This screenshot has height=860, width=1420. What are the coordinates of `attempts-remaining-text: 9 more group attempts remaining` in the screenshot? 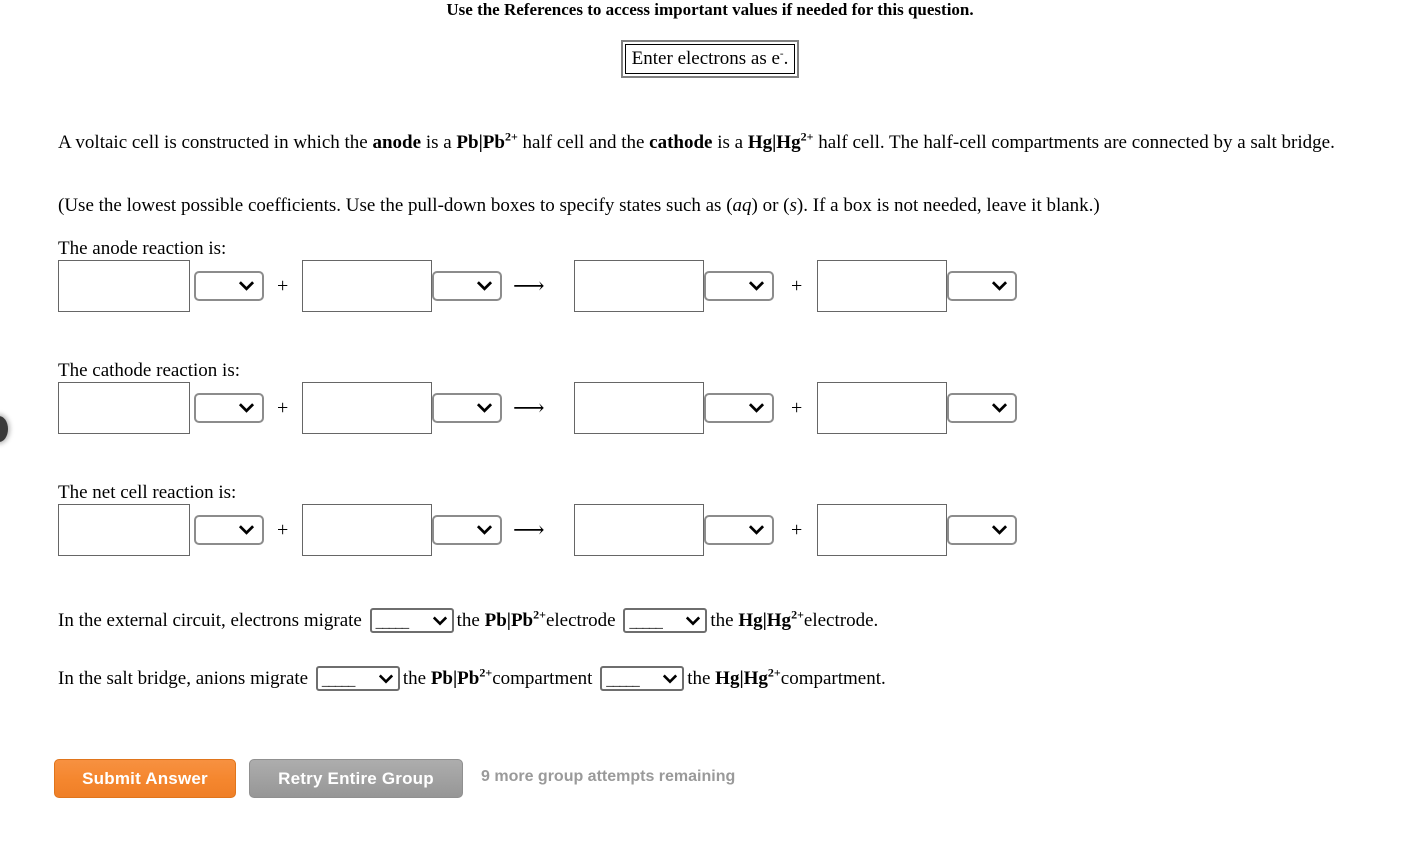 It's located at (608, 776).